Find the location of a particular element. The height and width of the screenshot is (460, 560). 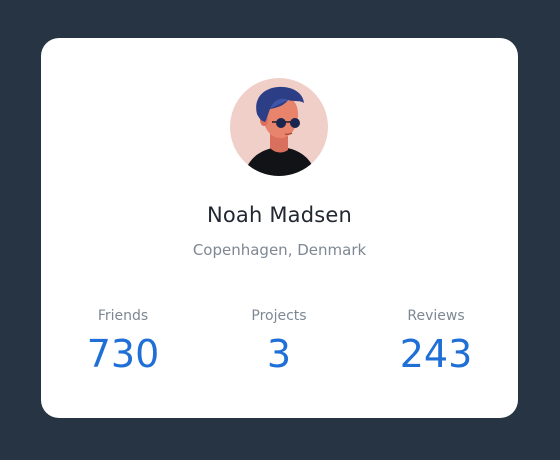

user-avatar-icon is located at coordinates (279, 127).